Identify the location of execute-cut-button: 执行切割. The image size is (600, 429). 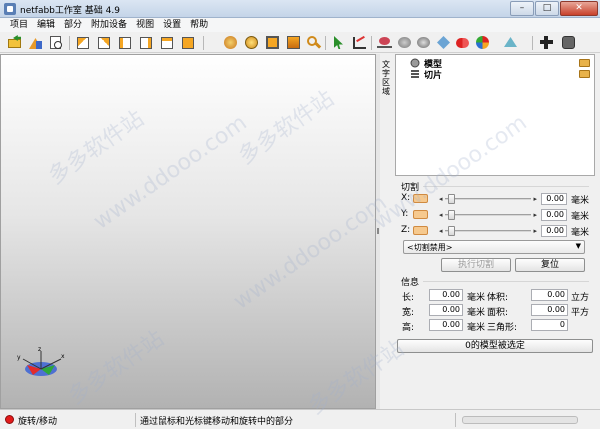
(476, 265).